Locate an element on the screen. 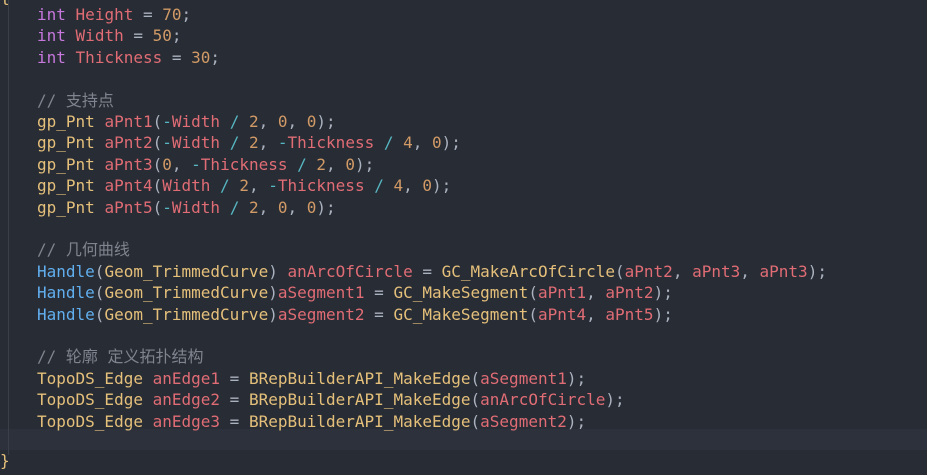  code-token: aSegment2 is located at coordinates (523, 421).